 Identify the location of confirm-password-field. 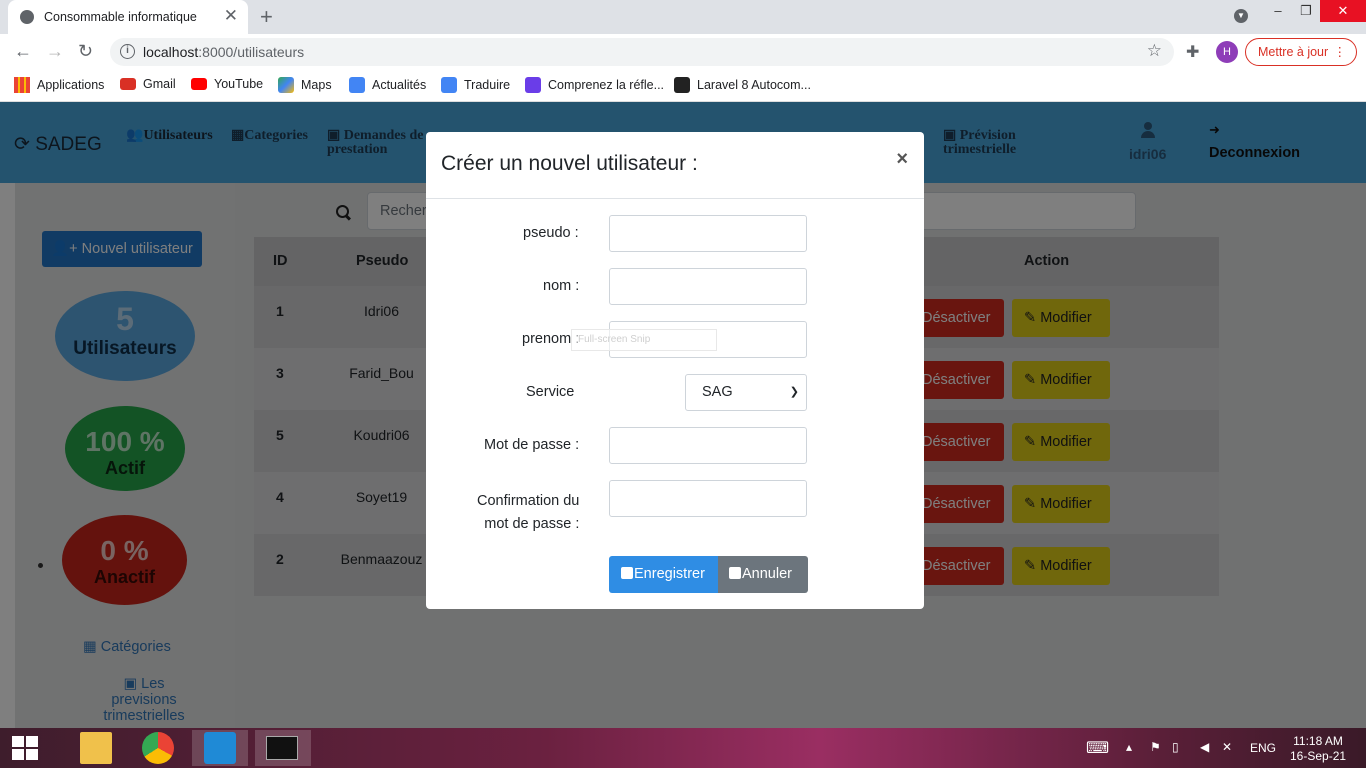
(708, 498).